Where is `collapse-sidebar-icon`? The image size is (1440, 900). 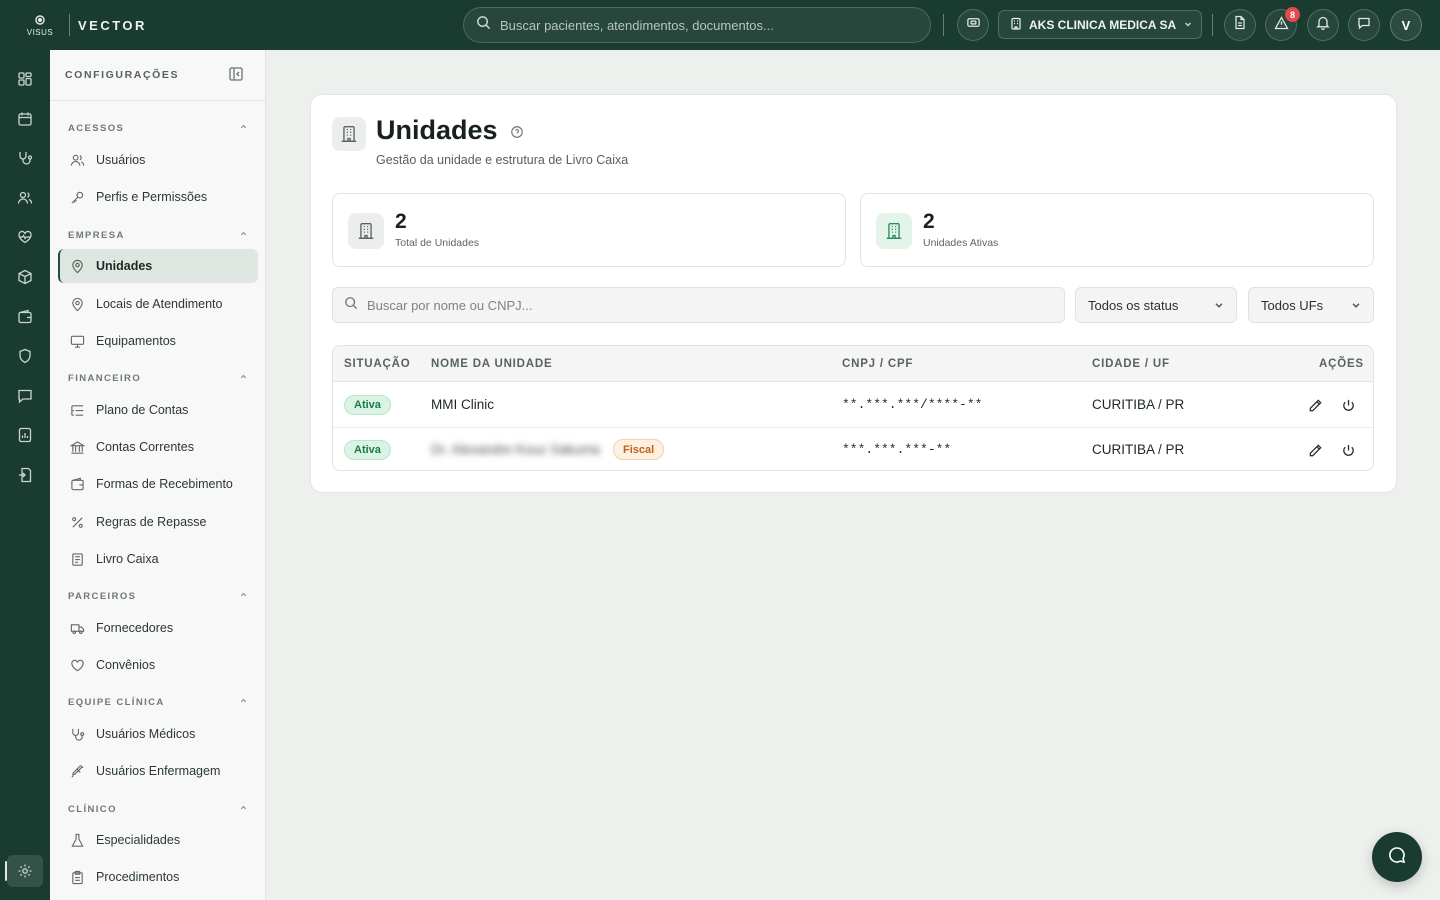 collapse-sidebar-icon is located at coordinates (237, 75).